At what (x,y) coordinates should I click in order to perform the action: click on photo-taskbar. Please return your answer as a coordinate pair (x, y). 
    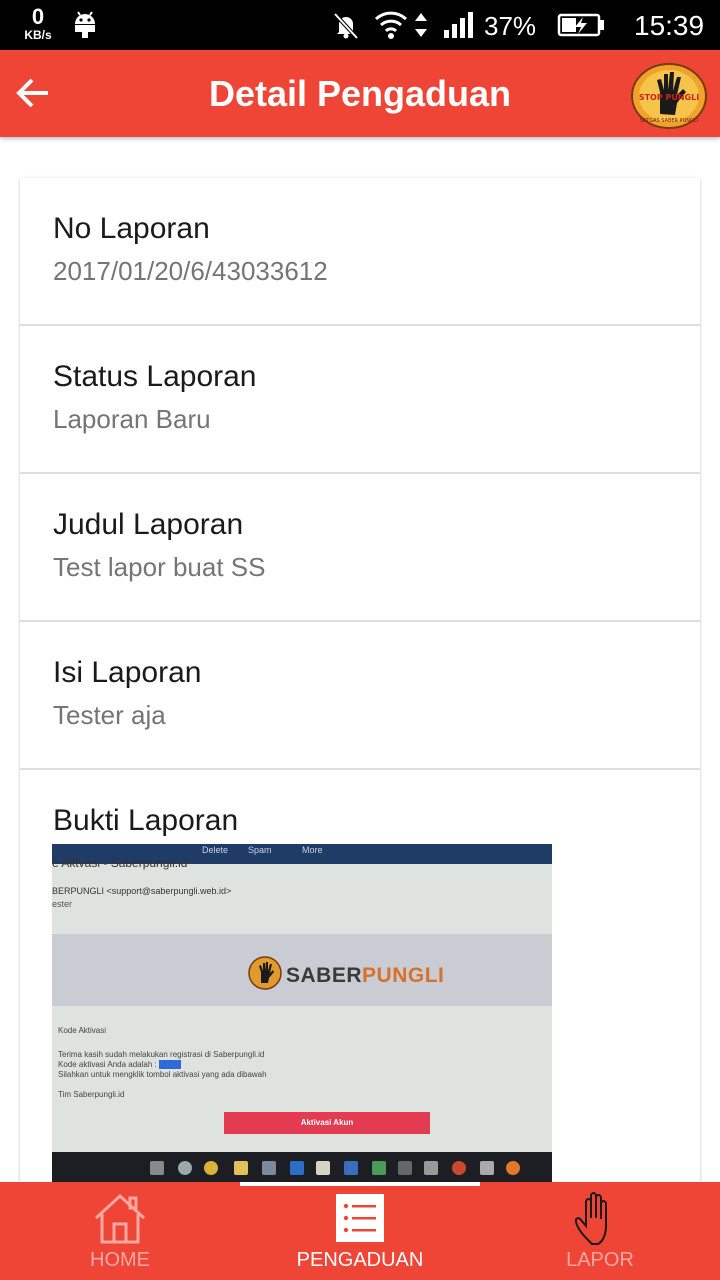
    Looking at the image, I should click on (302, 1168).